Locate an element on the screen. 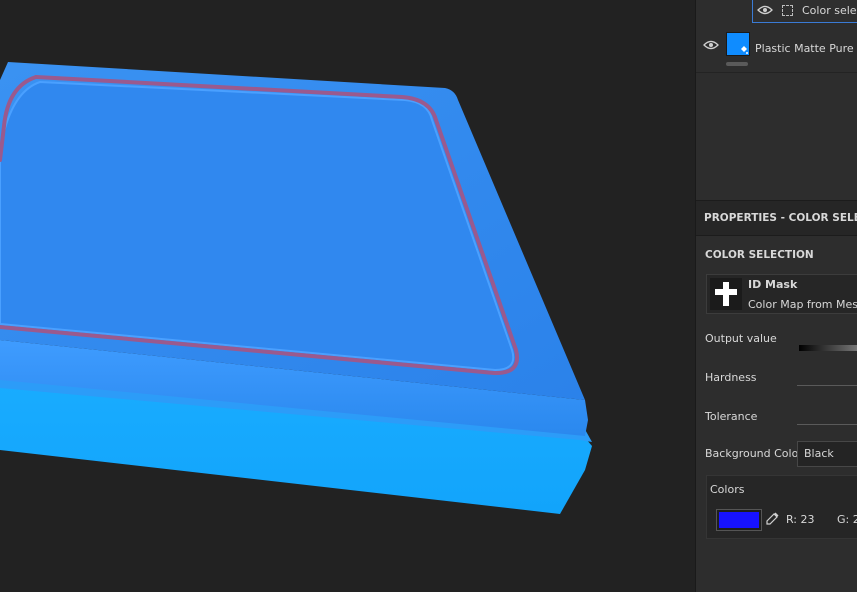  background-color-select: Black is located at coordinates (827, 454).